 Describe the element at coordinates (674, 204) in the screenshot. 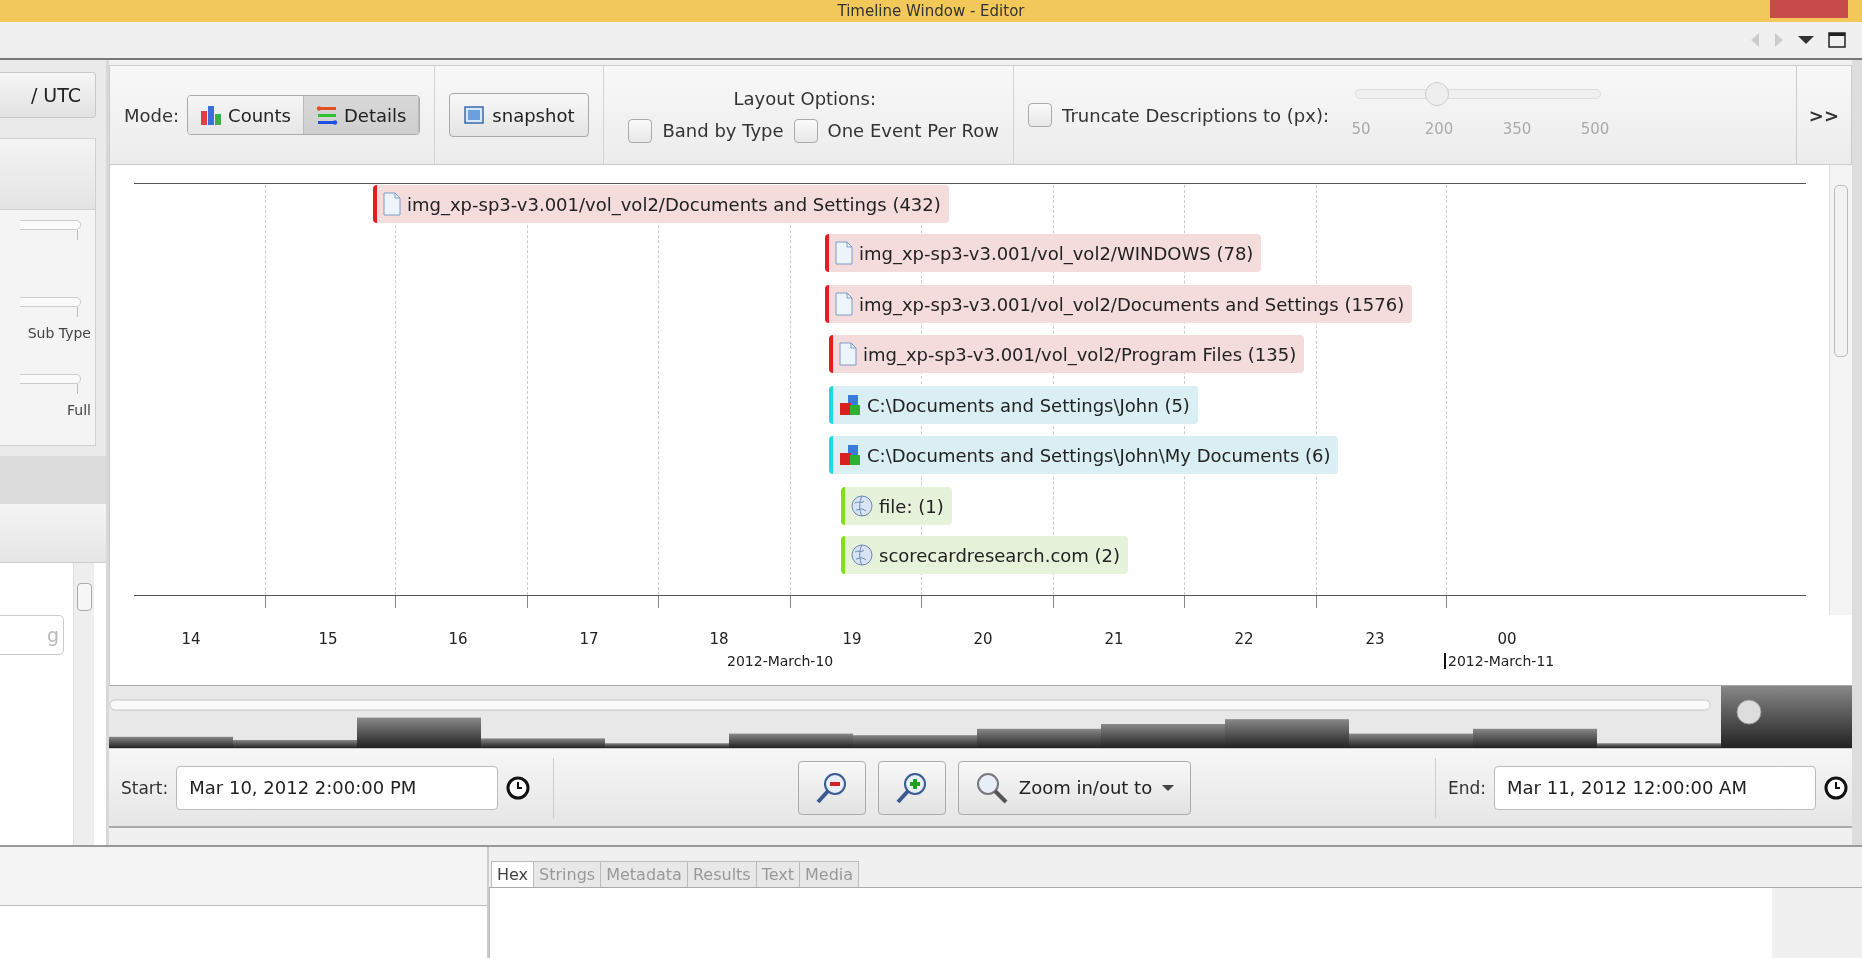

I see `event-label: img_xp-sp3-v3.001/vol_vol2/Documents and Settings (432)` at that location.